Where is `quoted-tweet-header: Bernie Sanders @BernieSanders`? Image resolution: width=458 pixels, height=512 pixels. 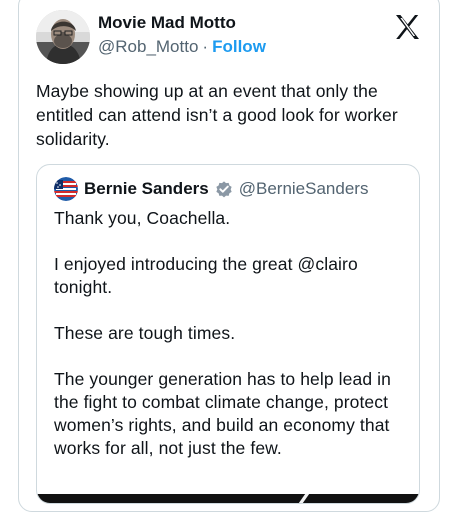
quoted-tweet-header: Bernie Sanders @BernieSanders is located at coordinates (229, 189).